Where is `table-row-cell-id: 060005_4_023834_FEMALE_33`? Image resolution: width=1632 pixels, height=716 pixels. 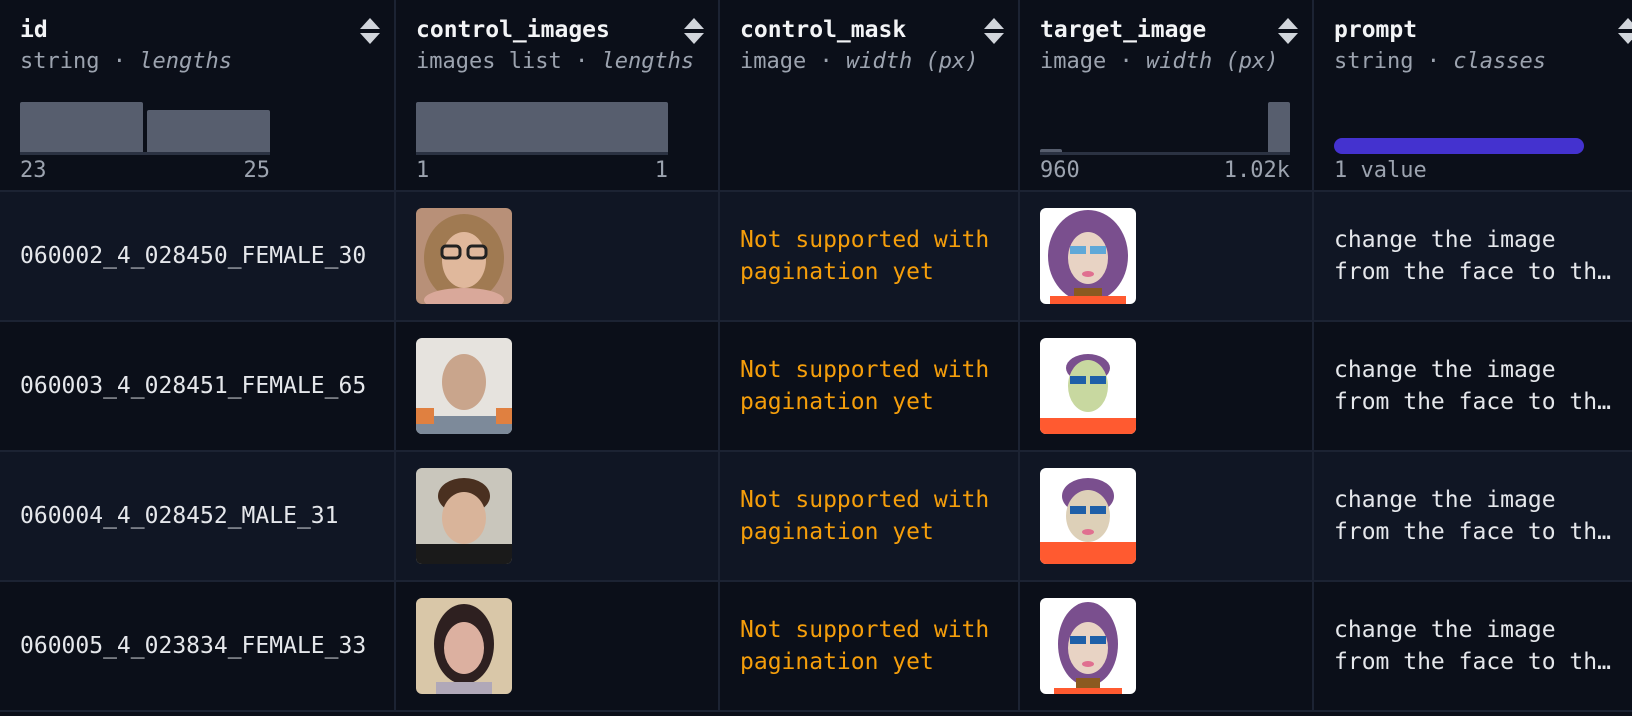
table-row-cell-id: 060005_4_023834_FEMALE_33 is located at coordinates (198, 647).